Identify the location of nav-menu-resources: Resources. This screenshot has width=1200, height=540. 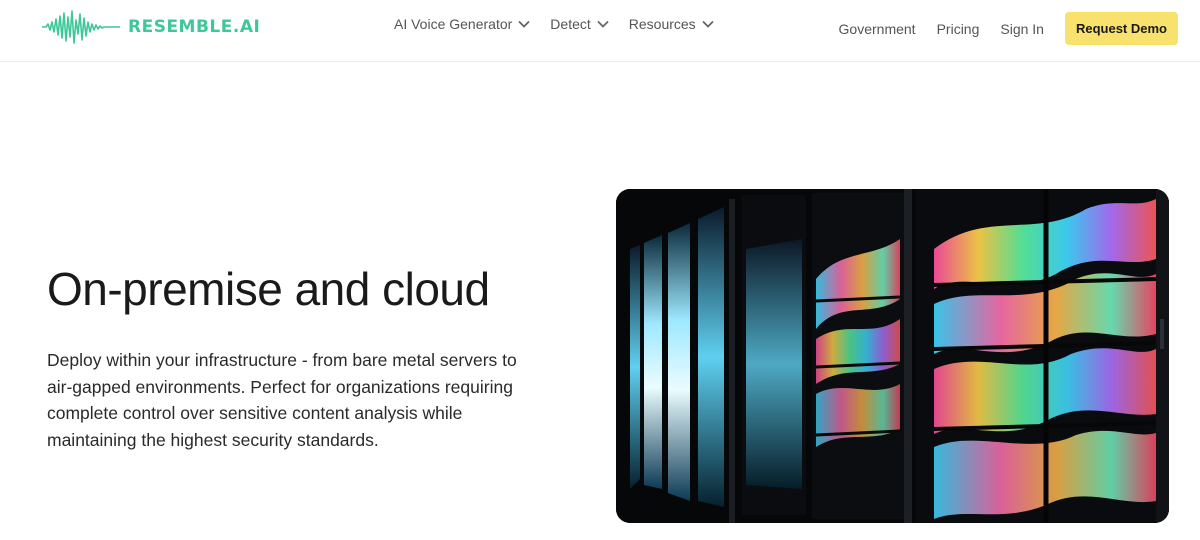
(671, 24).